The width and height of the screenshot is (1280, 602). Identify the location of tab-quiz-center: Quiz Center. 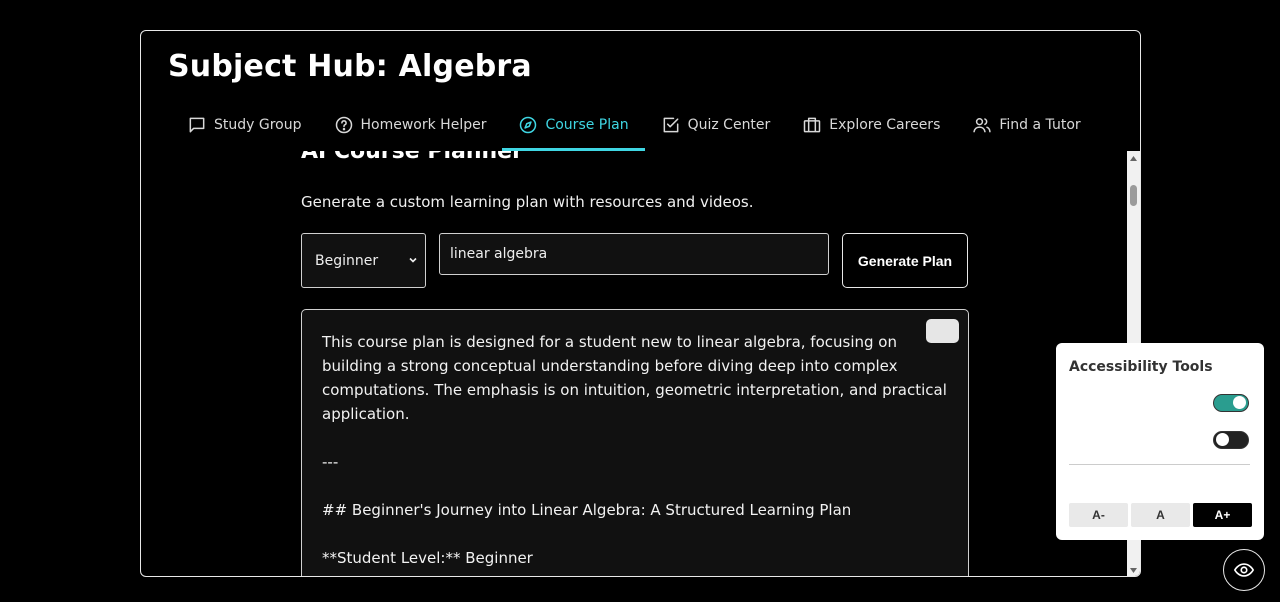
(716, 125).